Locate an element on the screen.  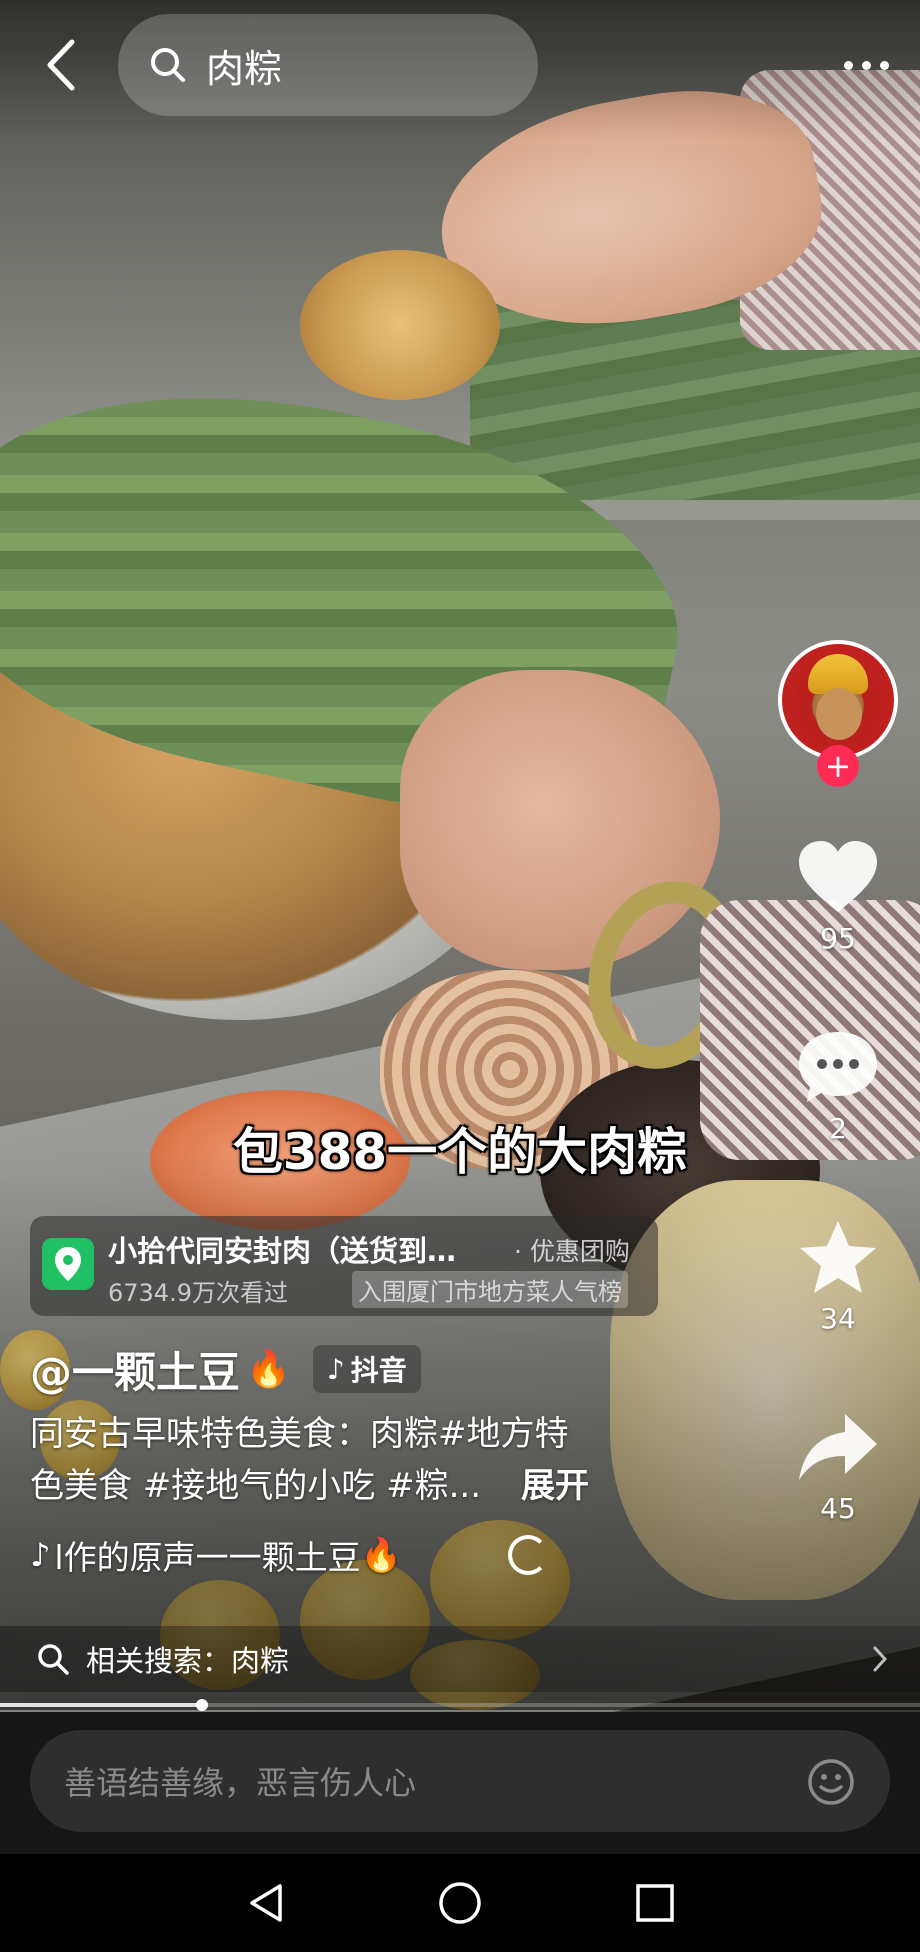
meat-floss-spoon is located at coordinates (400, 325).